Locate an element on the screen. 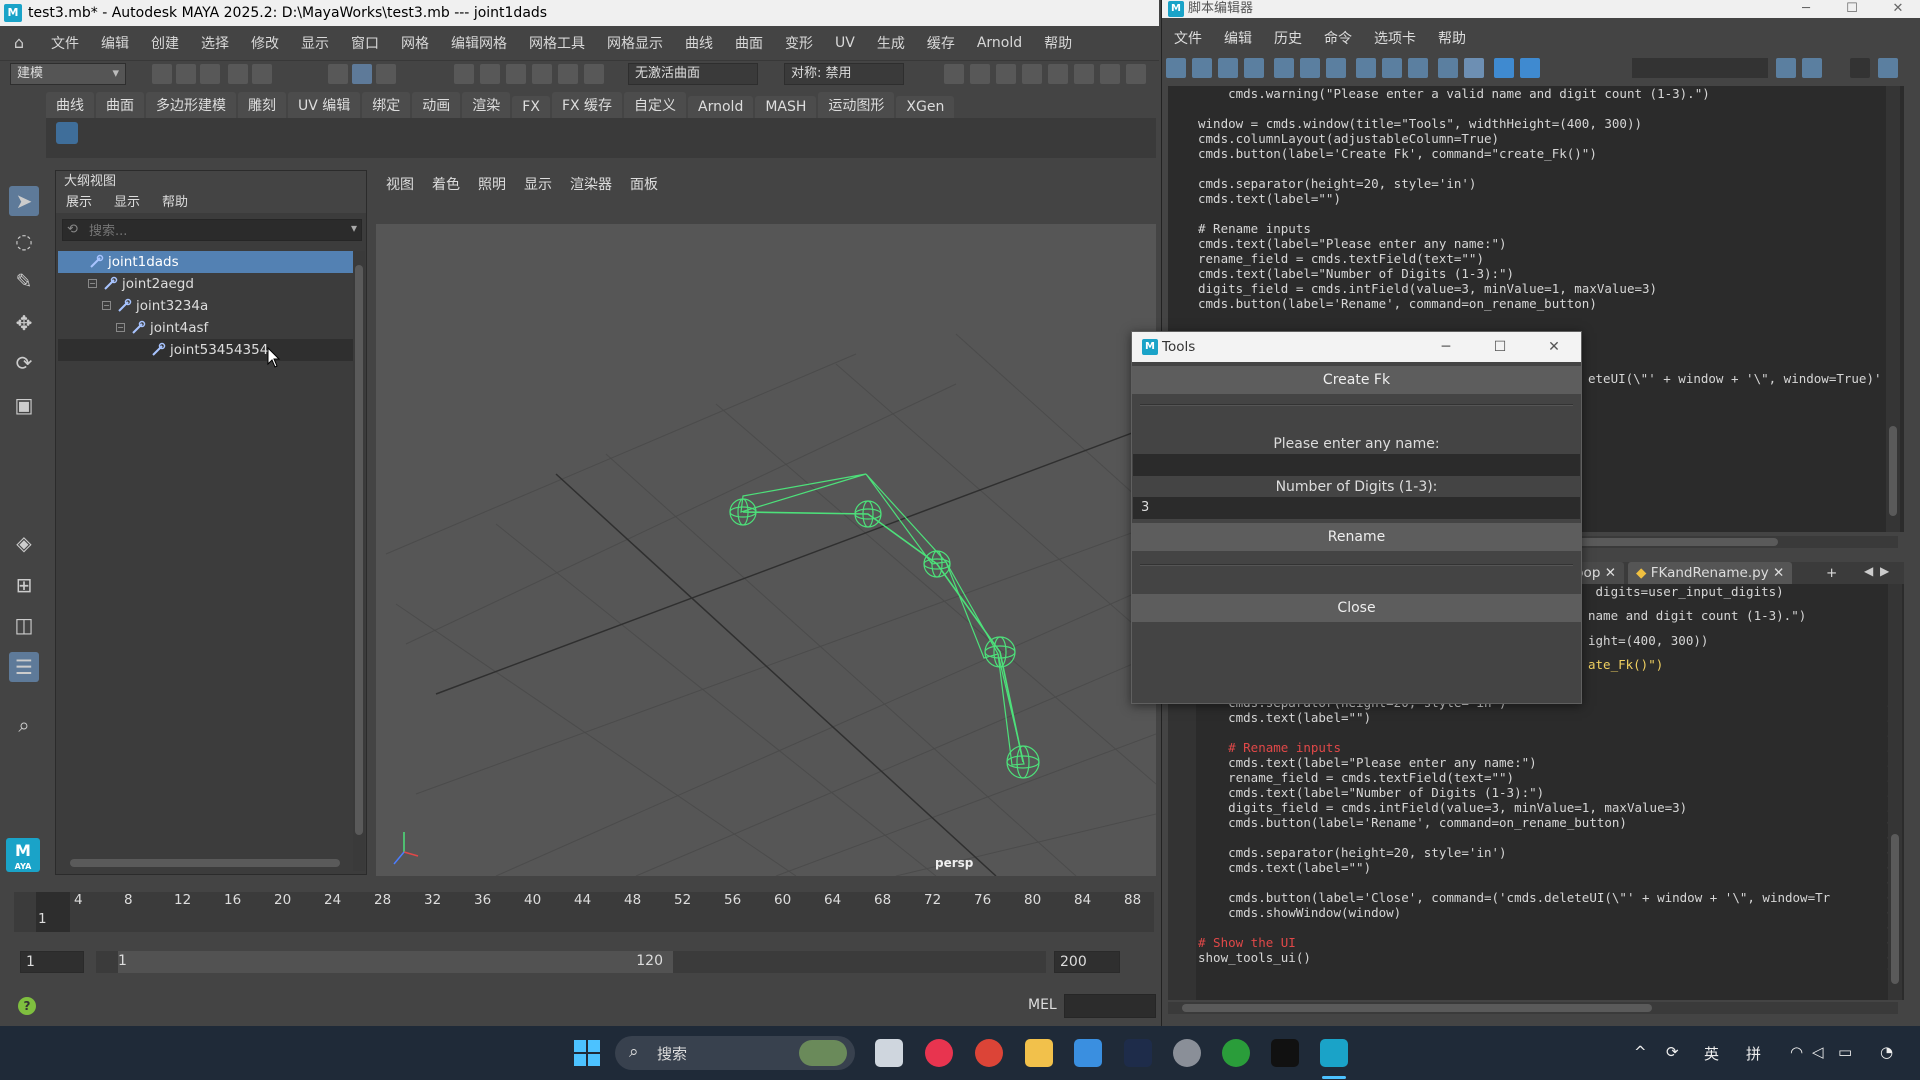 Image resolution: width=1920 pixels, height=1080 pixels. shelf-tab-surfaces: 曲面 is located at coordinates (120, 105).